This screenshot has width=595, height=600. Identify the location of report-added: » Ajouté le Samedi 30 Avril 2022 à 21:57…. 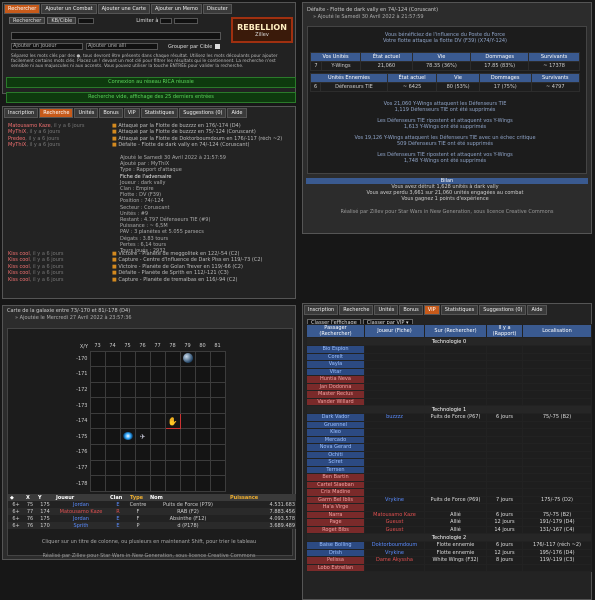
(368, 17).